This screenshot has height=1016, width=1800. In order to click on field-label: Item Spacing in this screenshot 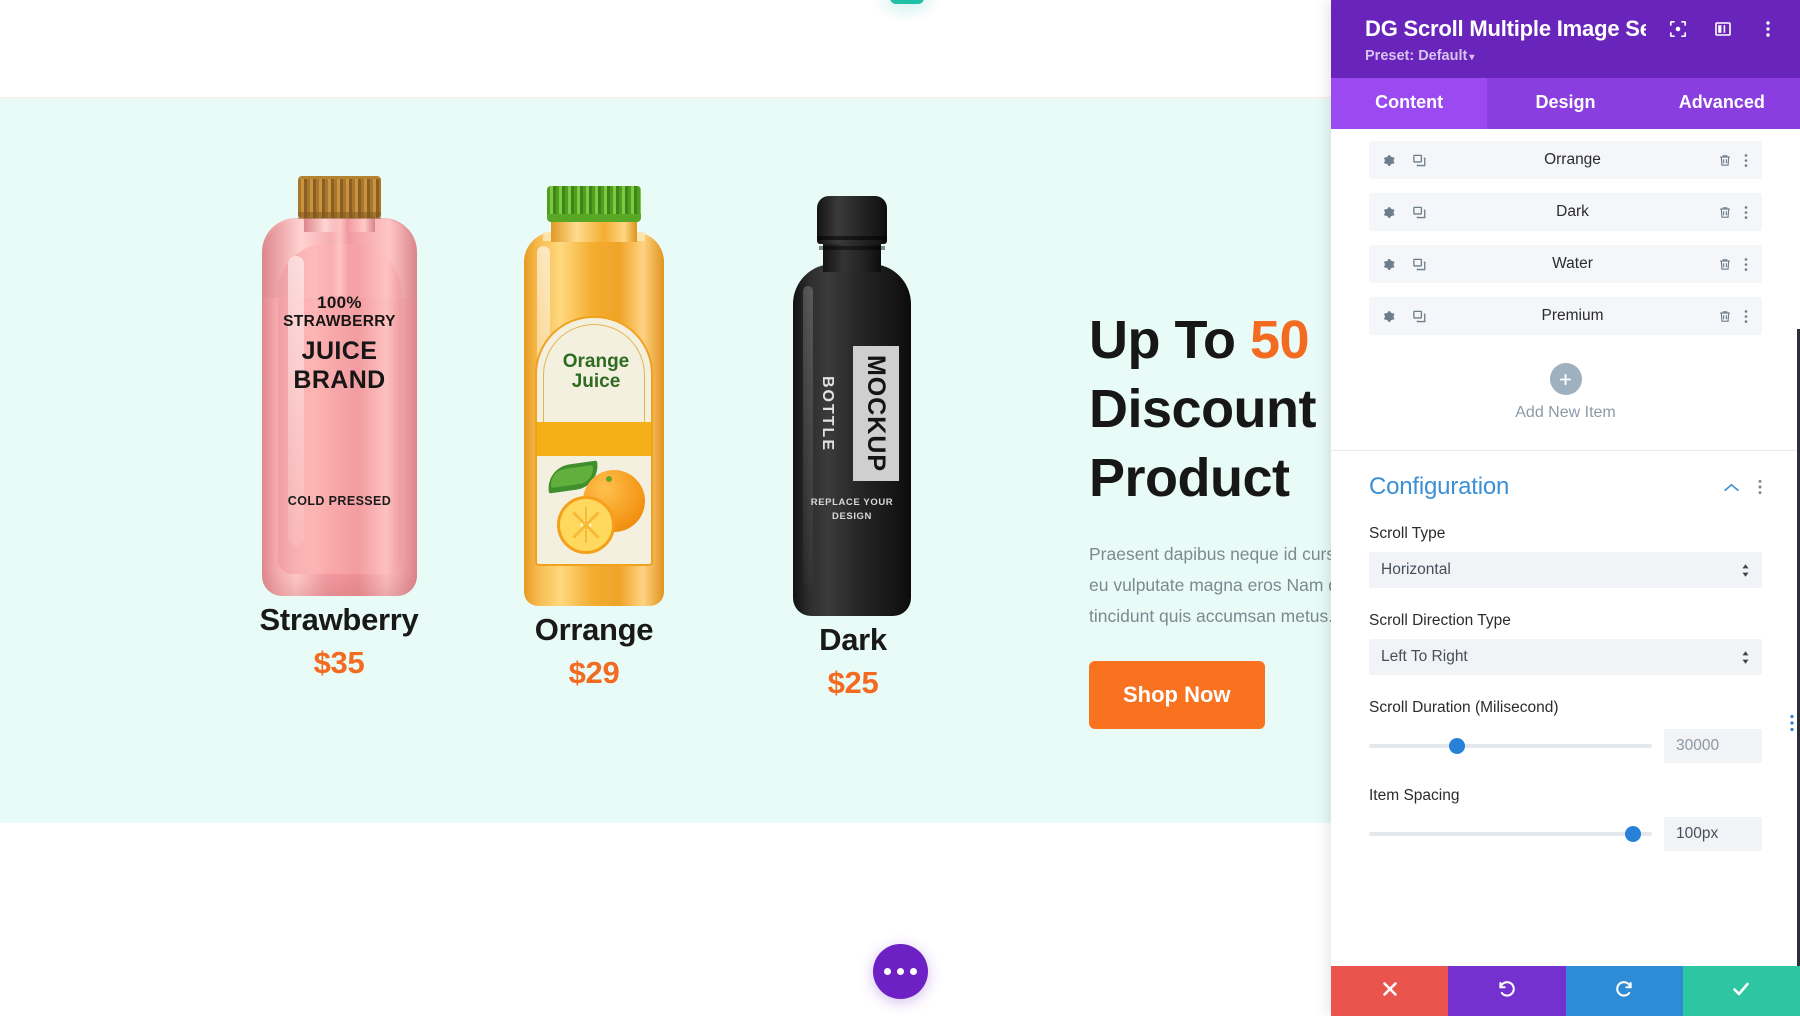, I will do `click(1414, 795)`.